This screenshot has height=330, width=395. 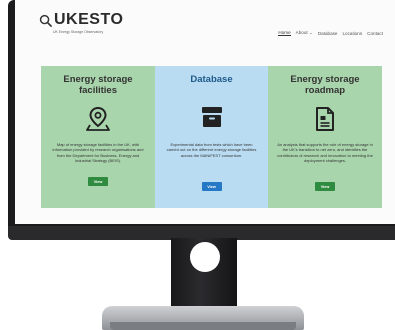 I want to click on nav-item-database: Database, so click(x=328, y=33).